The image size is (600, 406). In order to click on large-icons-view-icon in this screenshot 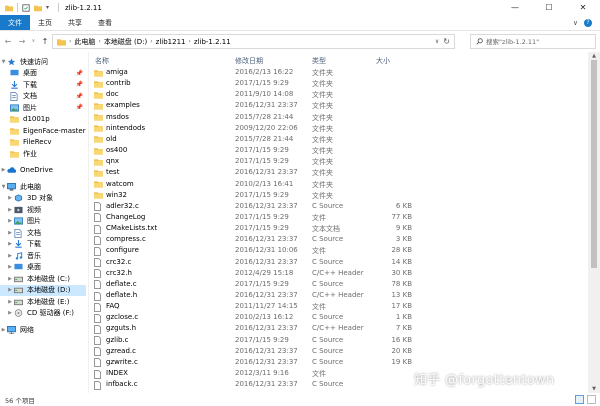, I will do `click(591, 399)`.